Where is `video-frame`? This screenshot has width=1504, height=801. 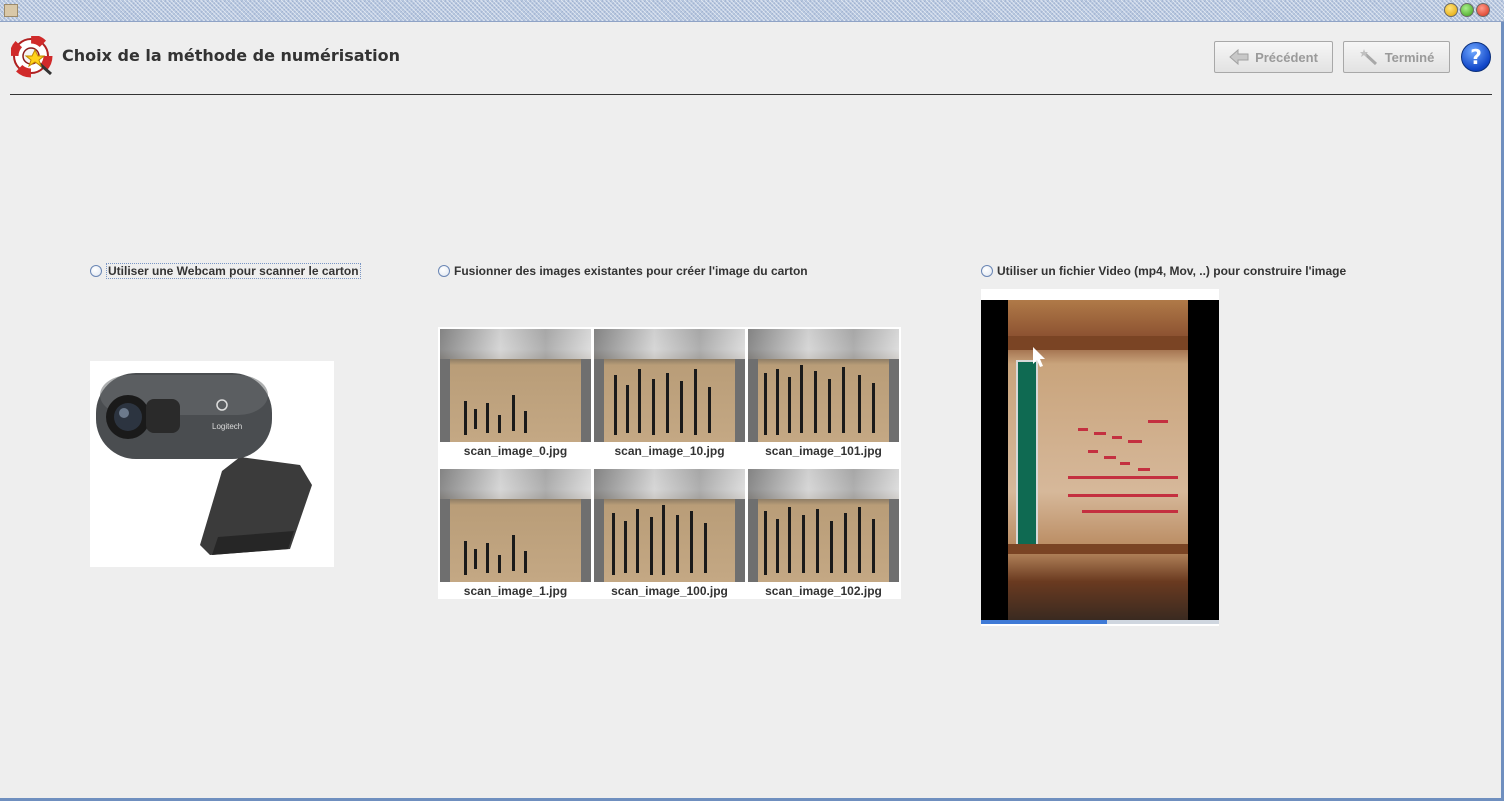
video-frame is located at coordinates (1100, 460).